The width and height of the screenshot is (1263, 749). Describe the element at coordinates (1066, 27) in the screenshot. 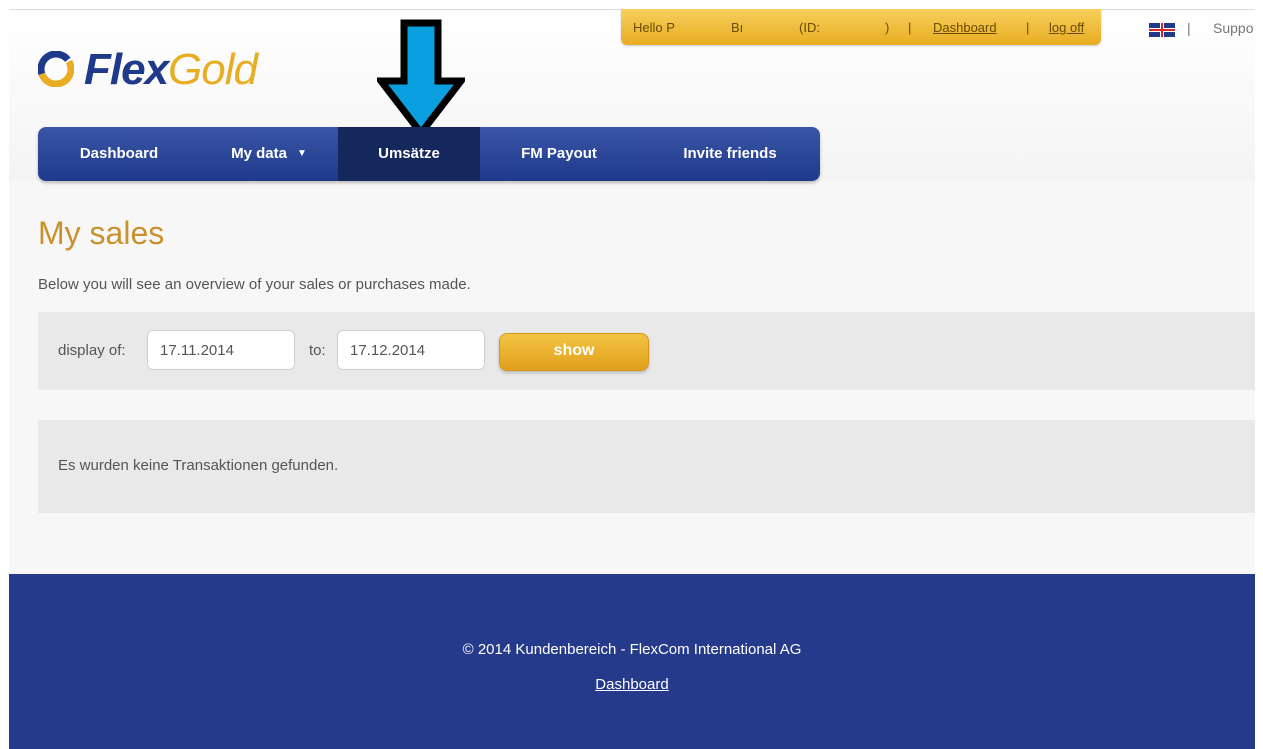

I see `logoff-link: log off` at that location.